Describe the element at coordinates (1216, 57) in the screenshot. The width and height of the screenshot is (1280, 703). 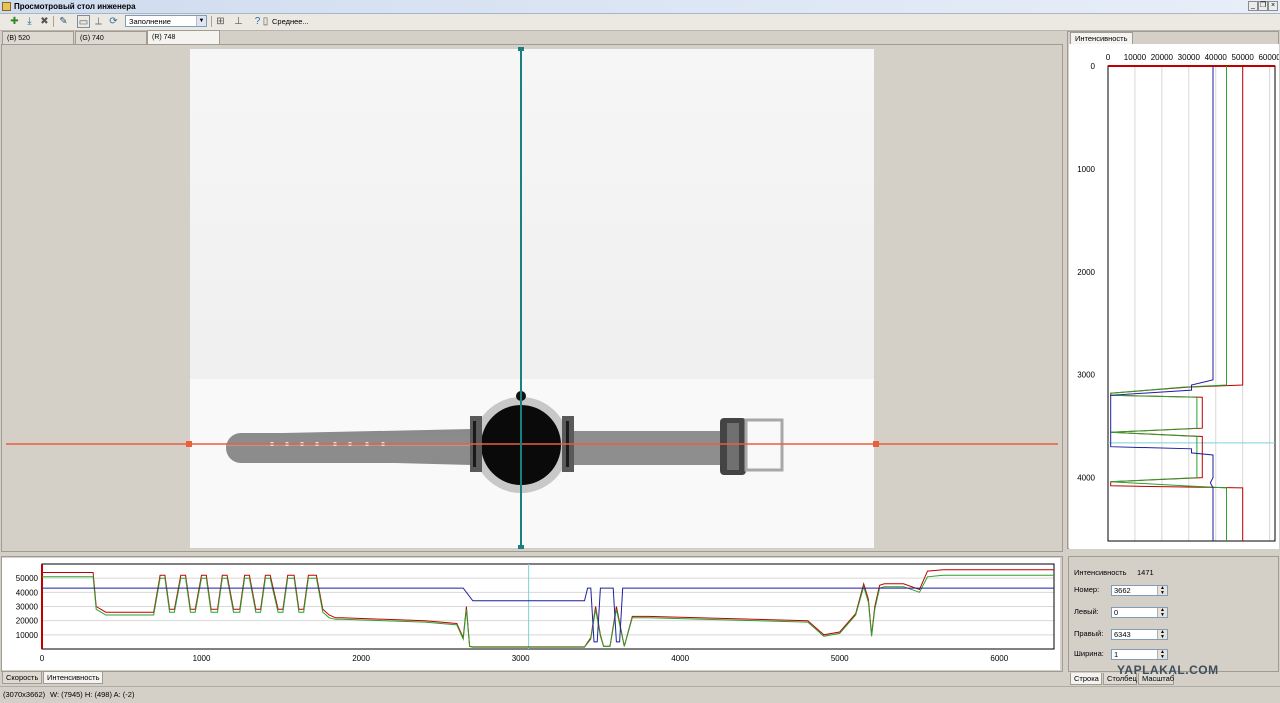
I see `x-tick-label: 40000` at that location.